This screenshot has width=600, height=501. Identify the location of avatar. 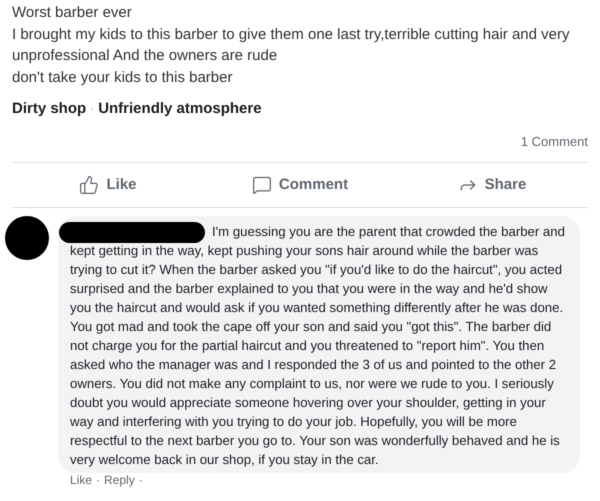
(27, 238).